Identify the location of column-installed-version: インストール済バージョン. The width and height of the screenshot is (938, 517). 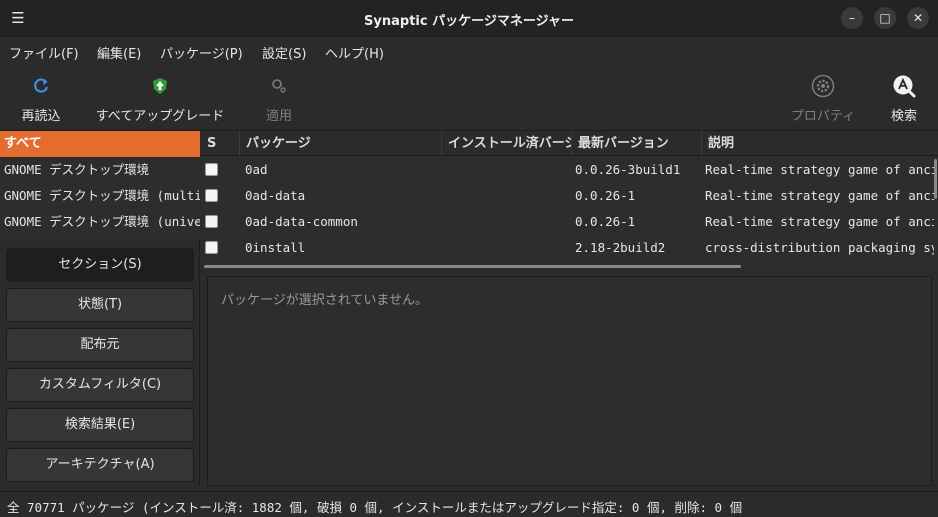
(506, 143).